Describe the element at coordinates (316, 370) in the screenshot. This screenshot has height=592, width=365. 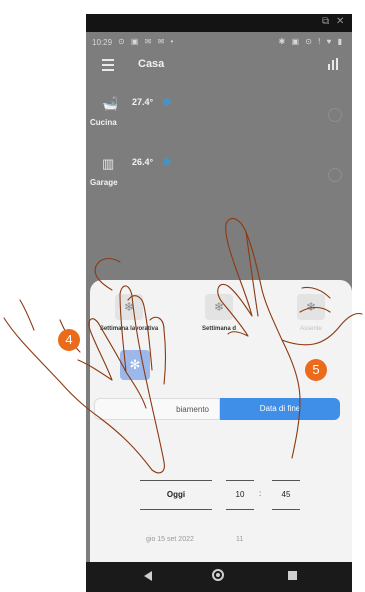
I see `step-badge-5: 5` at that location.